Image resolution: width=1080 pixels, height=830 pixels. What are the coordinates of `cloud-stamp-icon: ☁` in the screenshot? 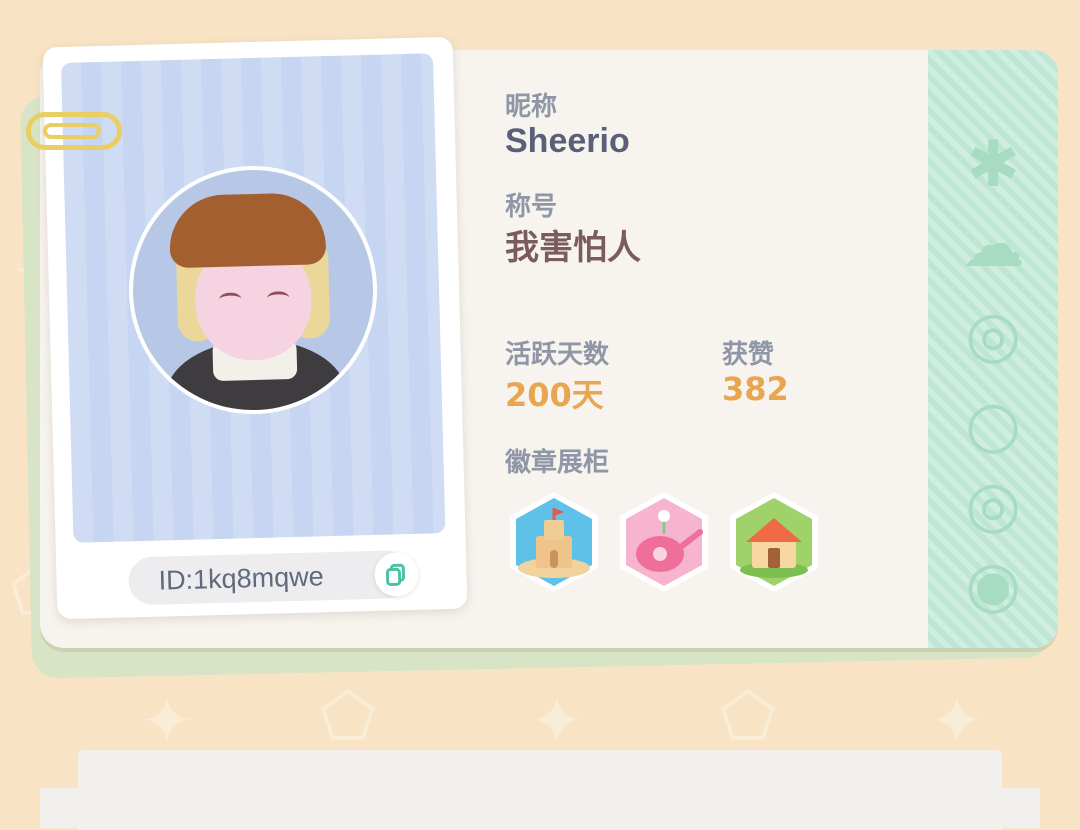 It's located at (993, 245).